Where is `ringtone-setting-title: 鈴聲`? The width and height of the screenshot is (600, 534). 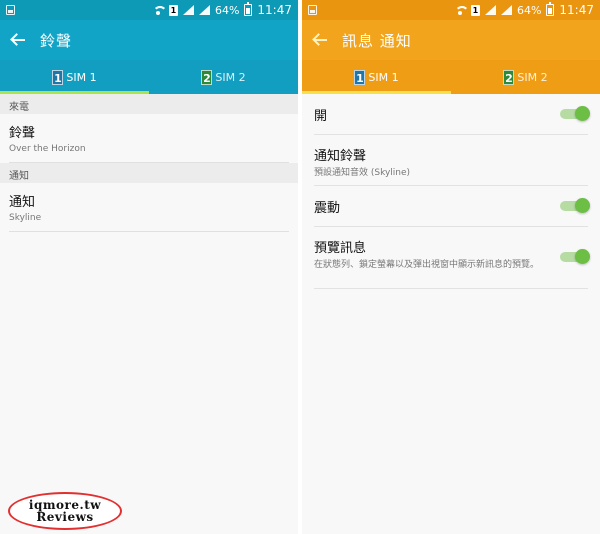
ringtone-setting-title: 鈴聲 is located at coordinates (22, 133).